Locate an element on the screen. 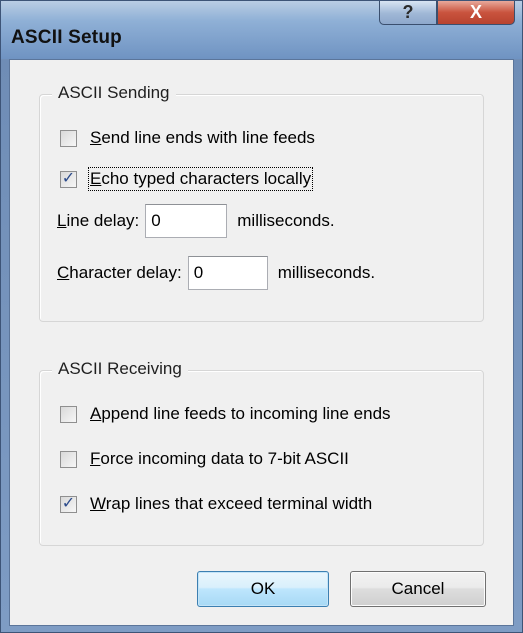  character-delay-input: 0 is located at coordinates (227, 273).